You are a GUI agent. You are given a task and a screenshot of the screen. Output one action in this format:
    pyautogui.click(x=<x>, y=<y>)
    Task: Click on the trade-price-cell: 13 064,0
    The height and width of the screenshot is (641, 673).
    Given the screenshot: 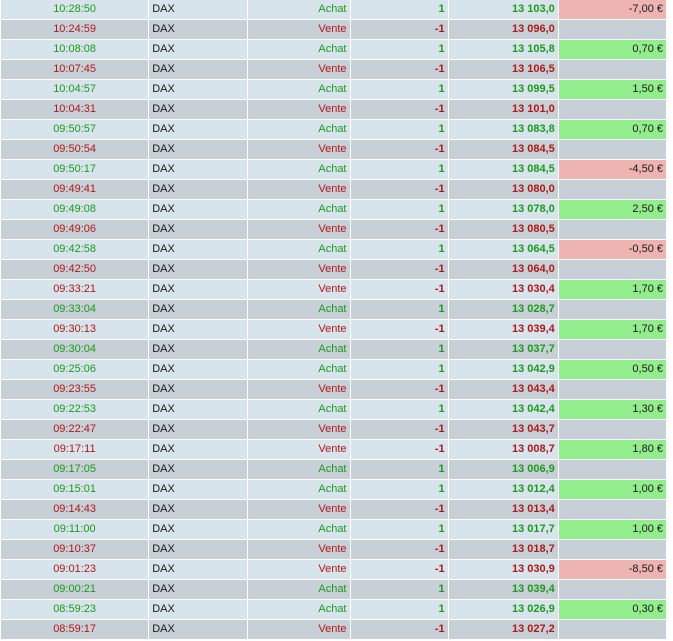 What is the action you would take?
    pyautogui.click(x=503, y=269)
    